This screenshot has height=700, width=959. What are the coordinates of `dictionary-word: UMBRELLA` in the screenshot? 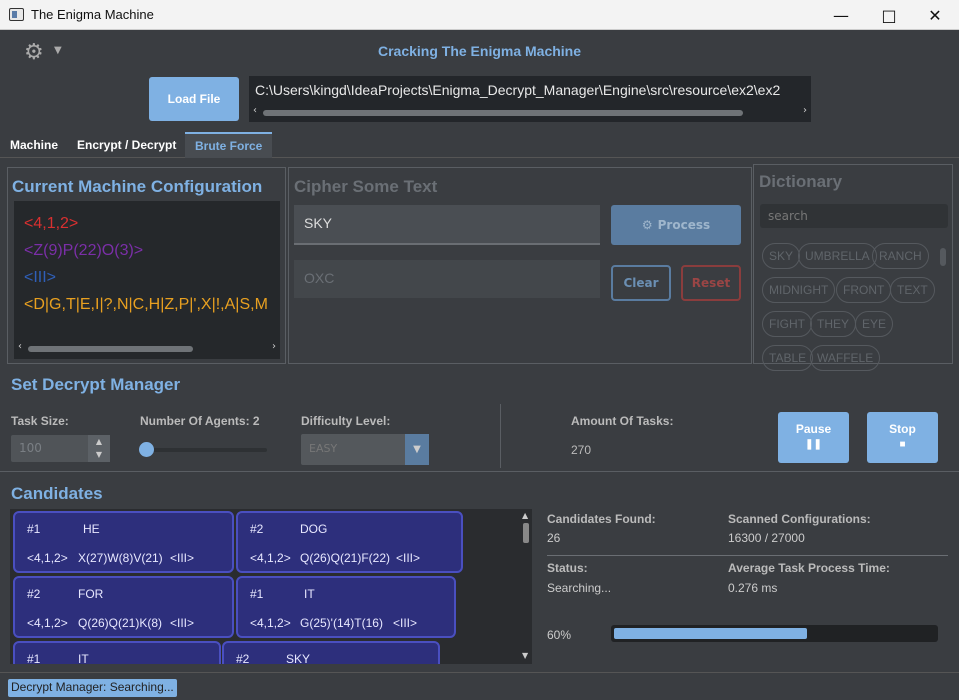 It's located at (837, 256).